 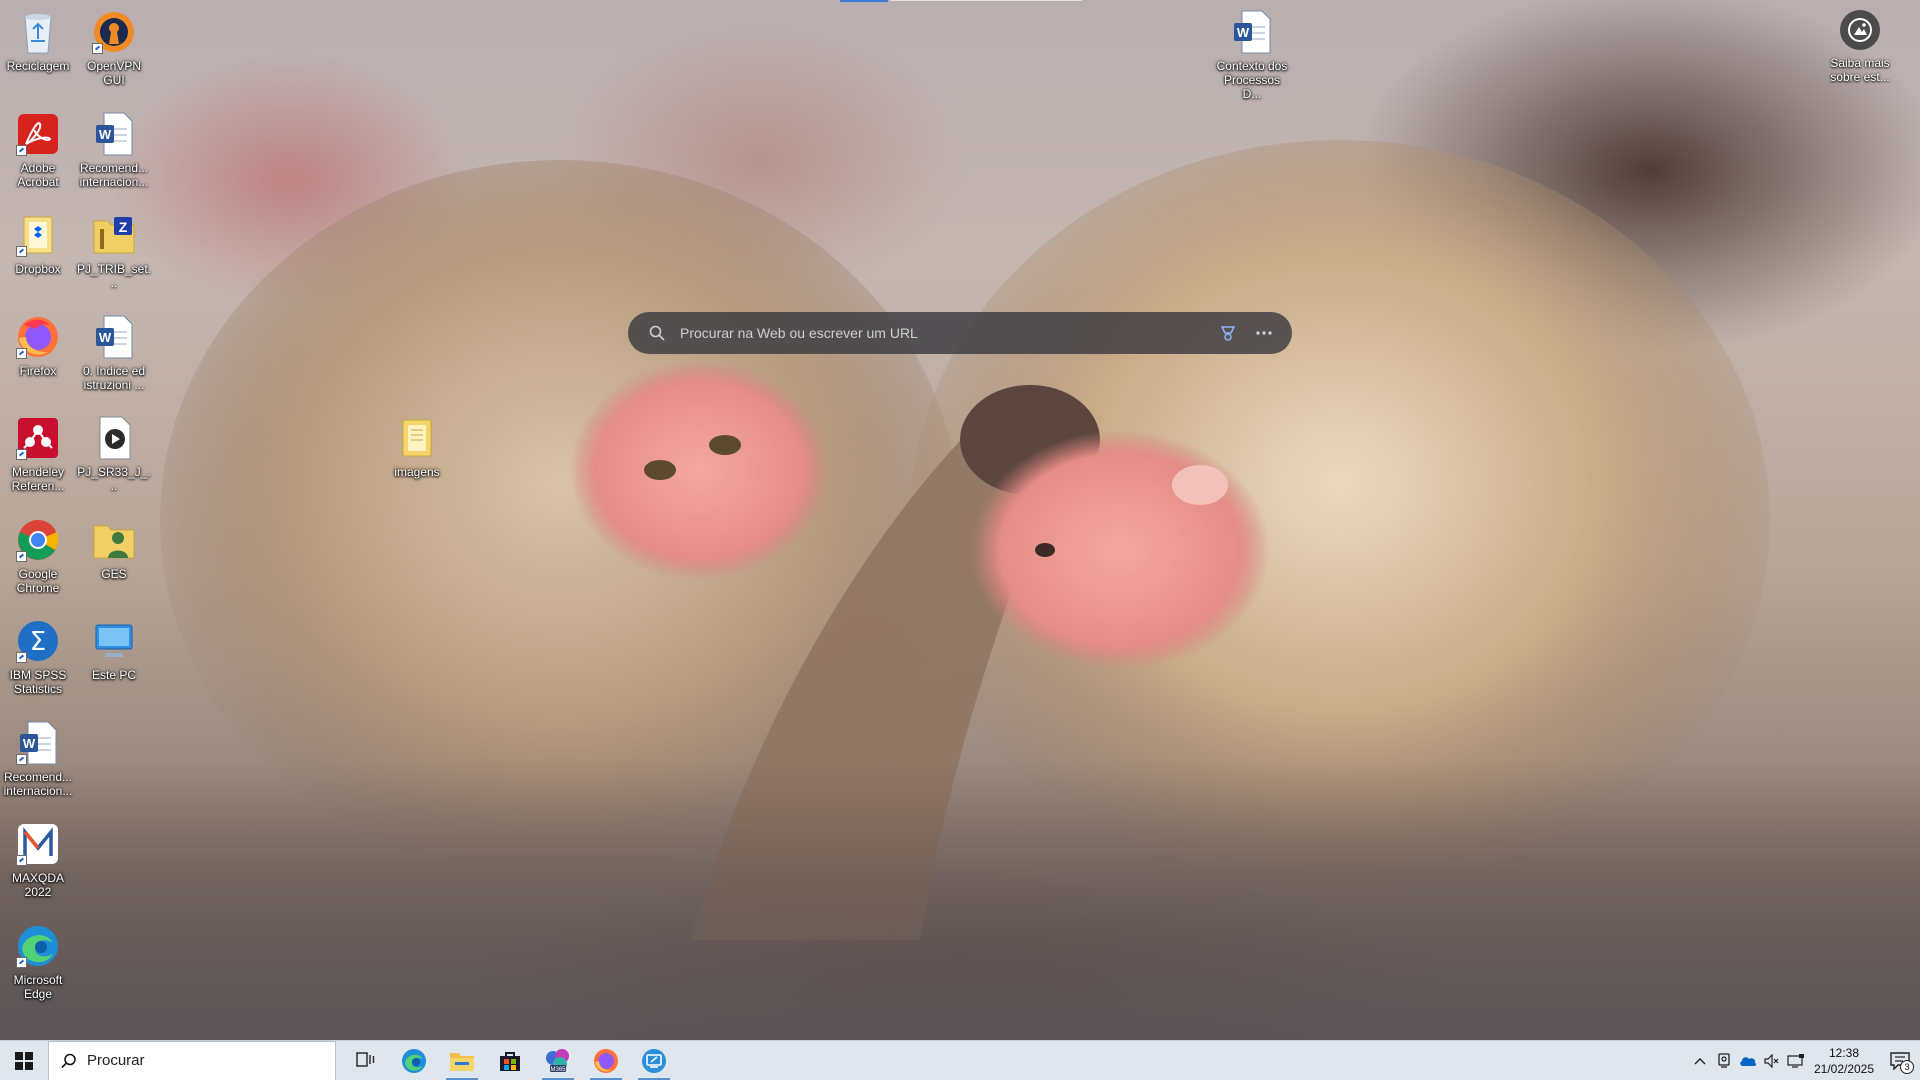 What do you see at coordinates (417, 472) in the screenshot?
I see `desktop-icon-label: imagens` at bounding box center [417, 472].